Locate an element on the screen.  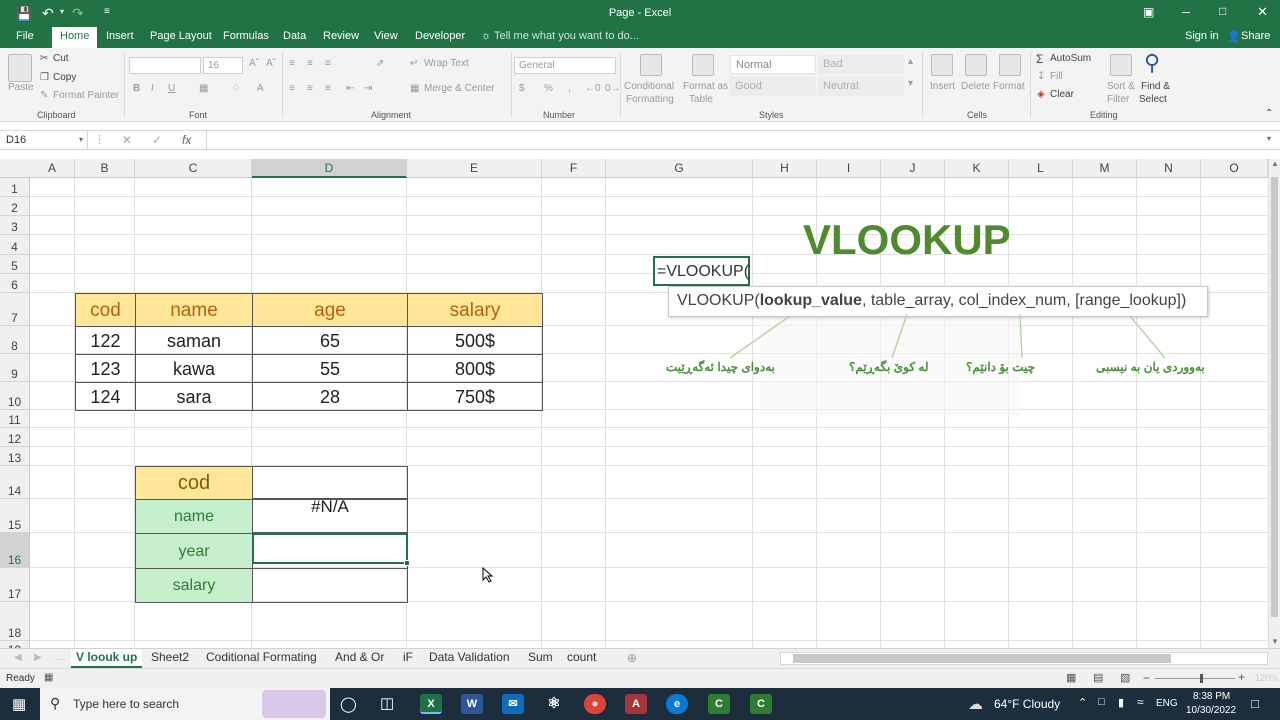
orientation-icon: ⇗ is located at coordinates (380, 63).